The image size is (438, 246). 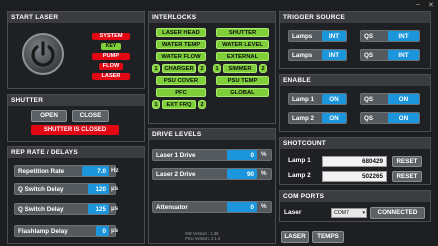 What do you see at coordinates (355, 196) in the screenshot?
I see `com-ports-title: COM PORTS` at bounding box center [355, 196].